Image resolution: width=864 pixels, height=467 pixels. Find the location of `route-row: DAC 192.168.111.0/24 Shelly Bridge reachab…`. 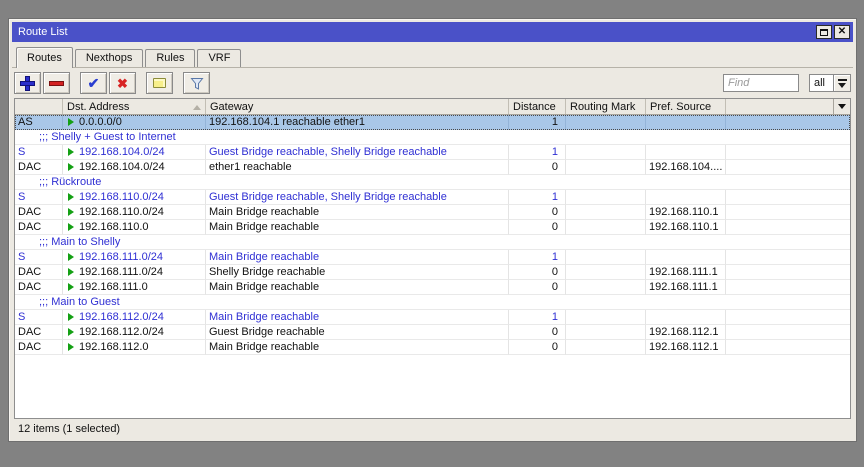

route-row: DAC 192.168.111.0/24 Shelly Bridge reachab… is located at coordinates (432, 272).